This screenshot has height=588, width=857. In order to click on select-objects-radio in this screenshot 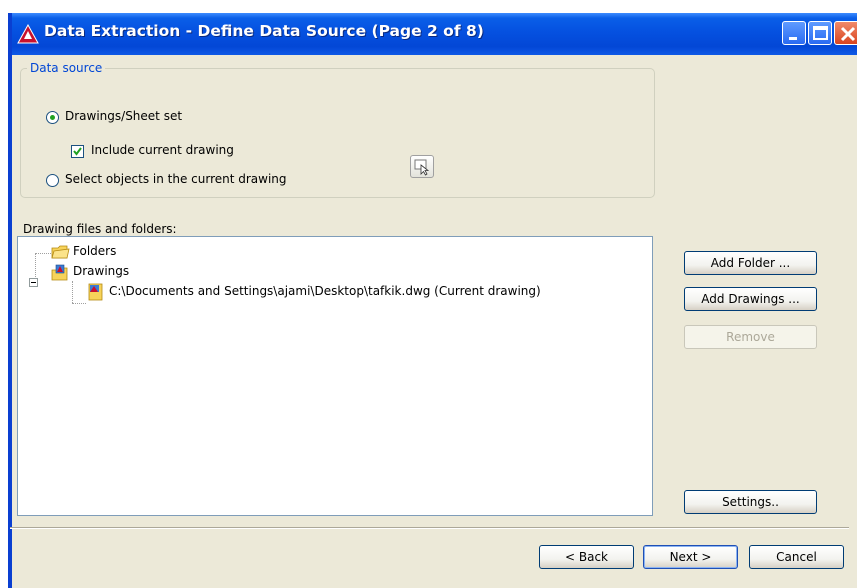, I will do `click(52, 180)`.